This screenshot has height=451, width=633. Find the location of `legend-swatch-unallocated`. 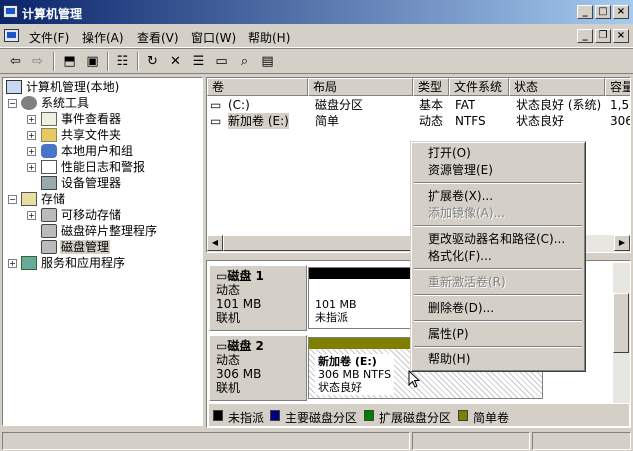

legend-swatch-unallocated is located at coordinates (218, 415).